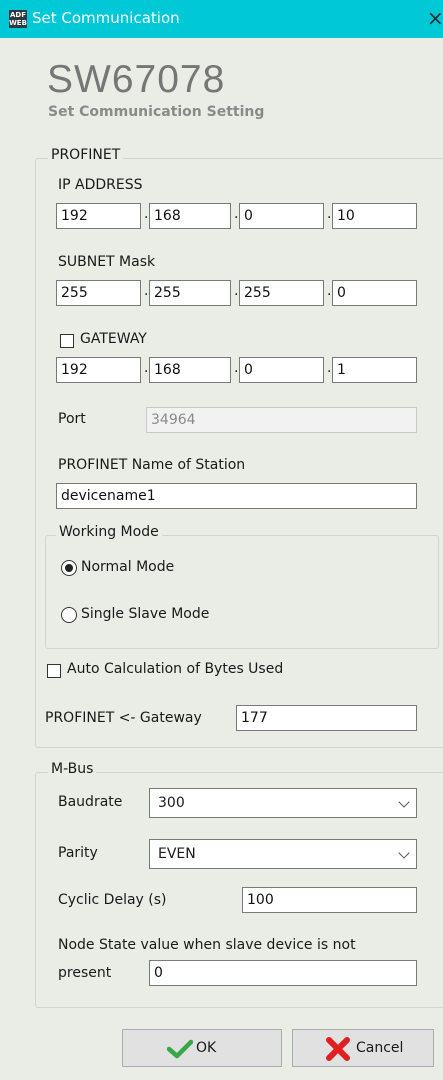  I want to click on baudrate-value: 300, so click(171, 803).